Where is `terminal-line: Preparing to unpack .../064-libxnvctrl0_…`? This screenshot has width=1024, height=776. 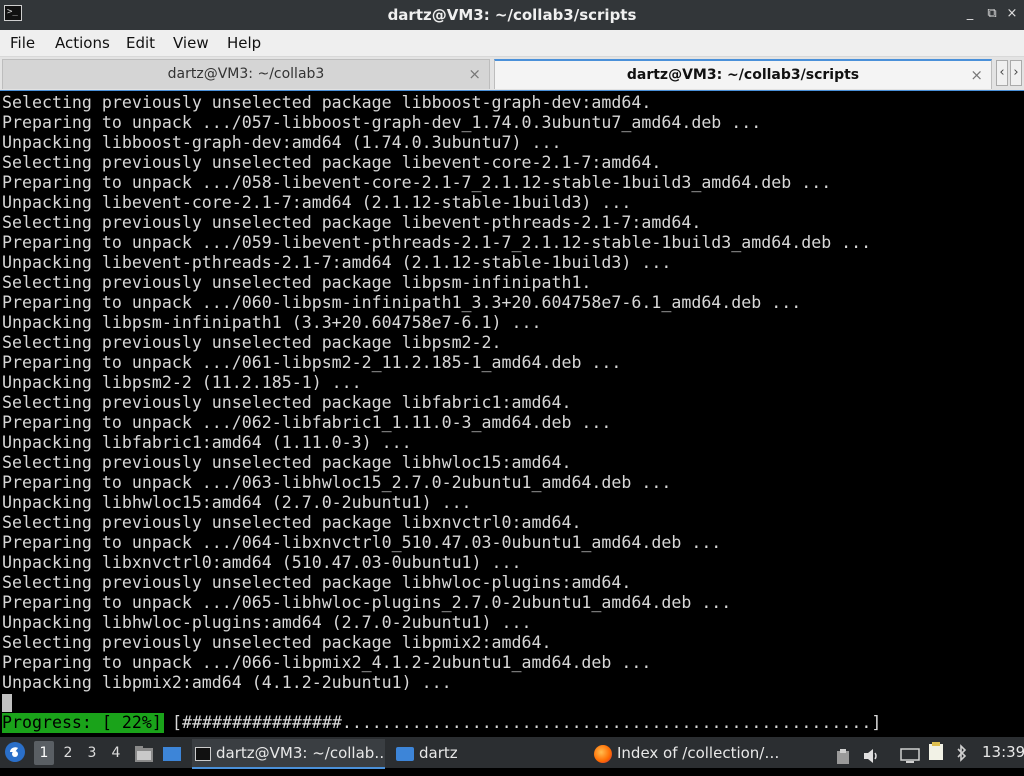 terminal-line: Preparing to unpack .../064-libxnvctrl0_… is located at coordinates (362, 542).